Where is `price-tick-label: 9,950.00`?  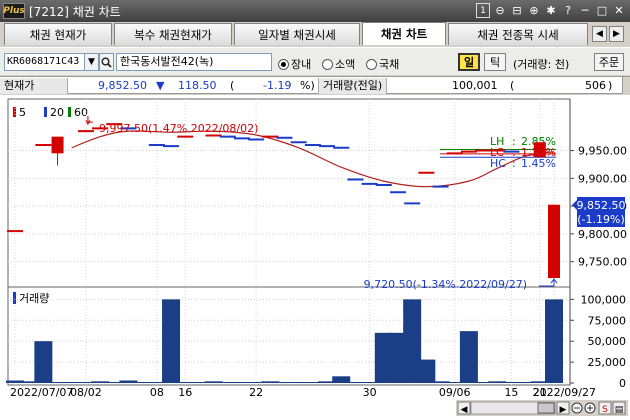
price-tick-label: 9,950.00 is located at coordinates (602, 151).